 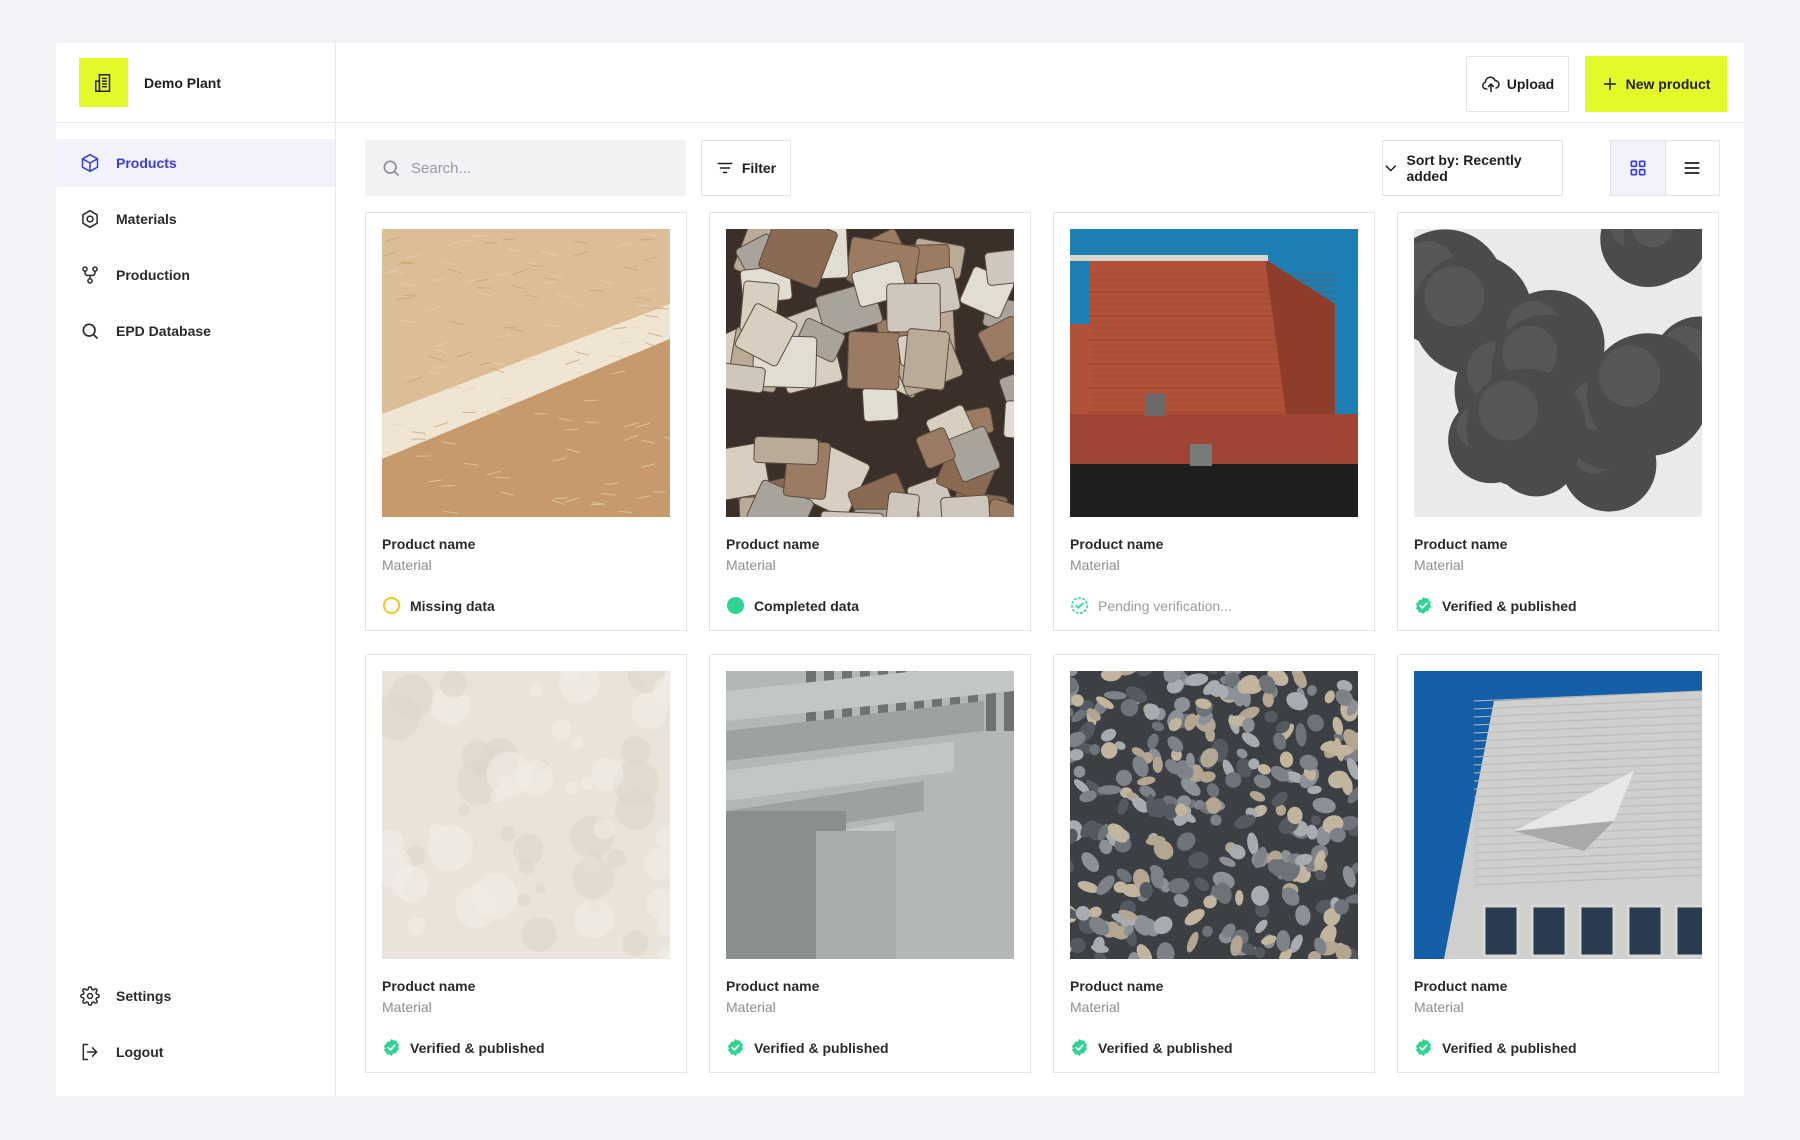 I want to click on empty-circle-icon, so click(x=391, y=605).